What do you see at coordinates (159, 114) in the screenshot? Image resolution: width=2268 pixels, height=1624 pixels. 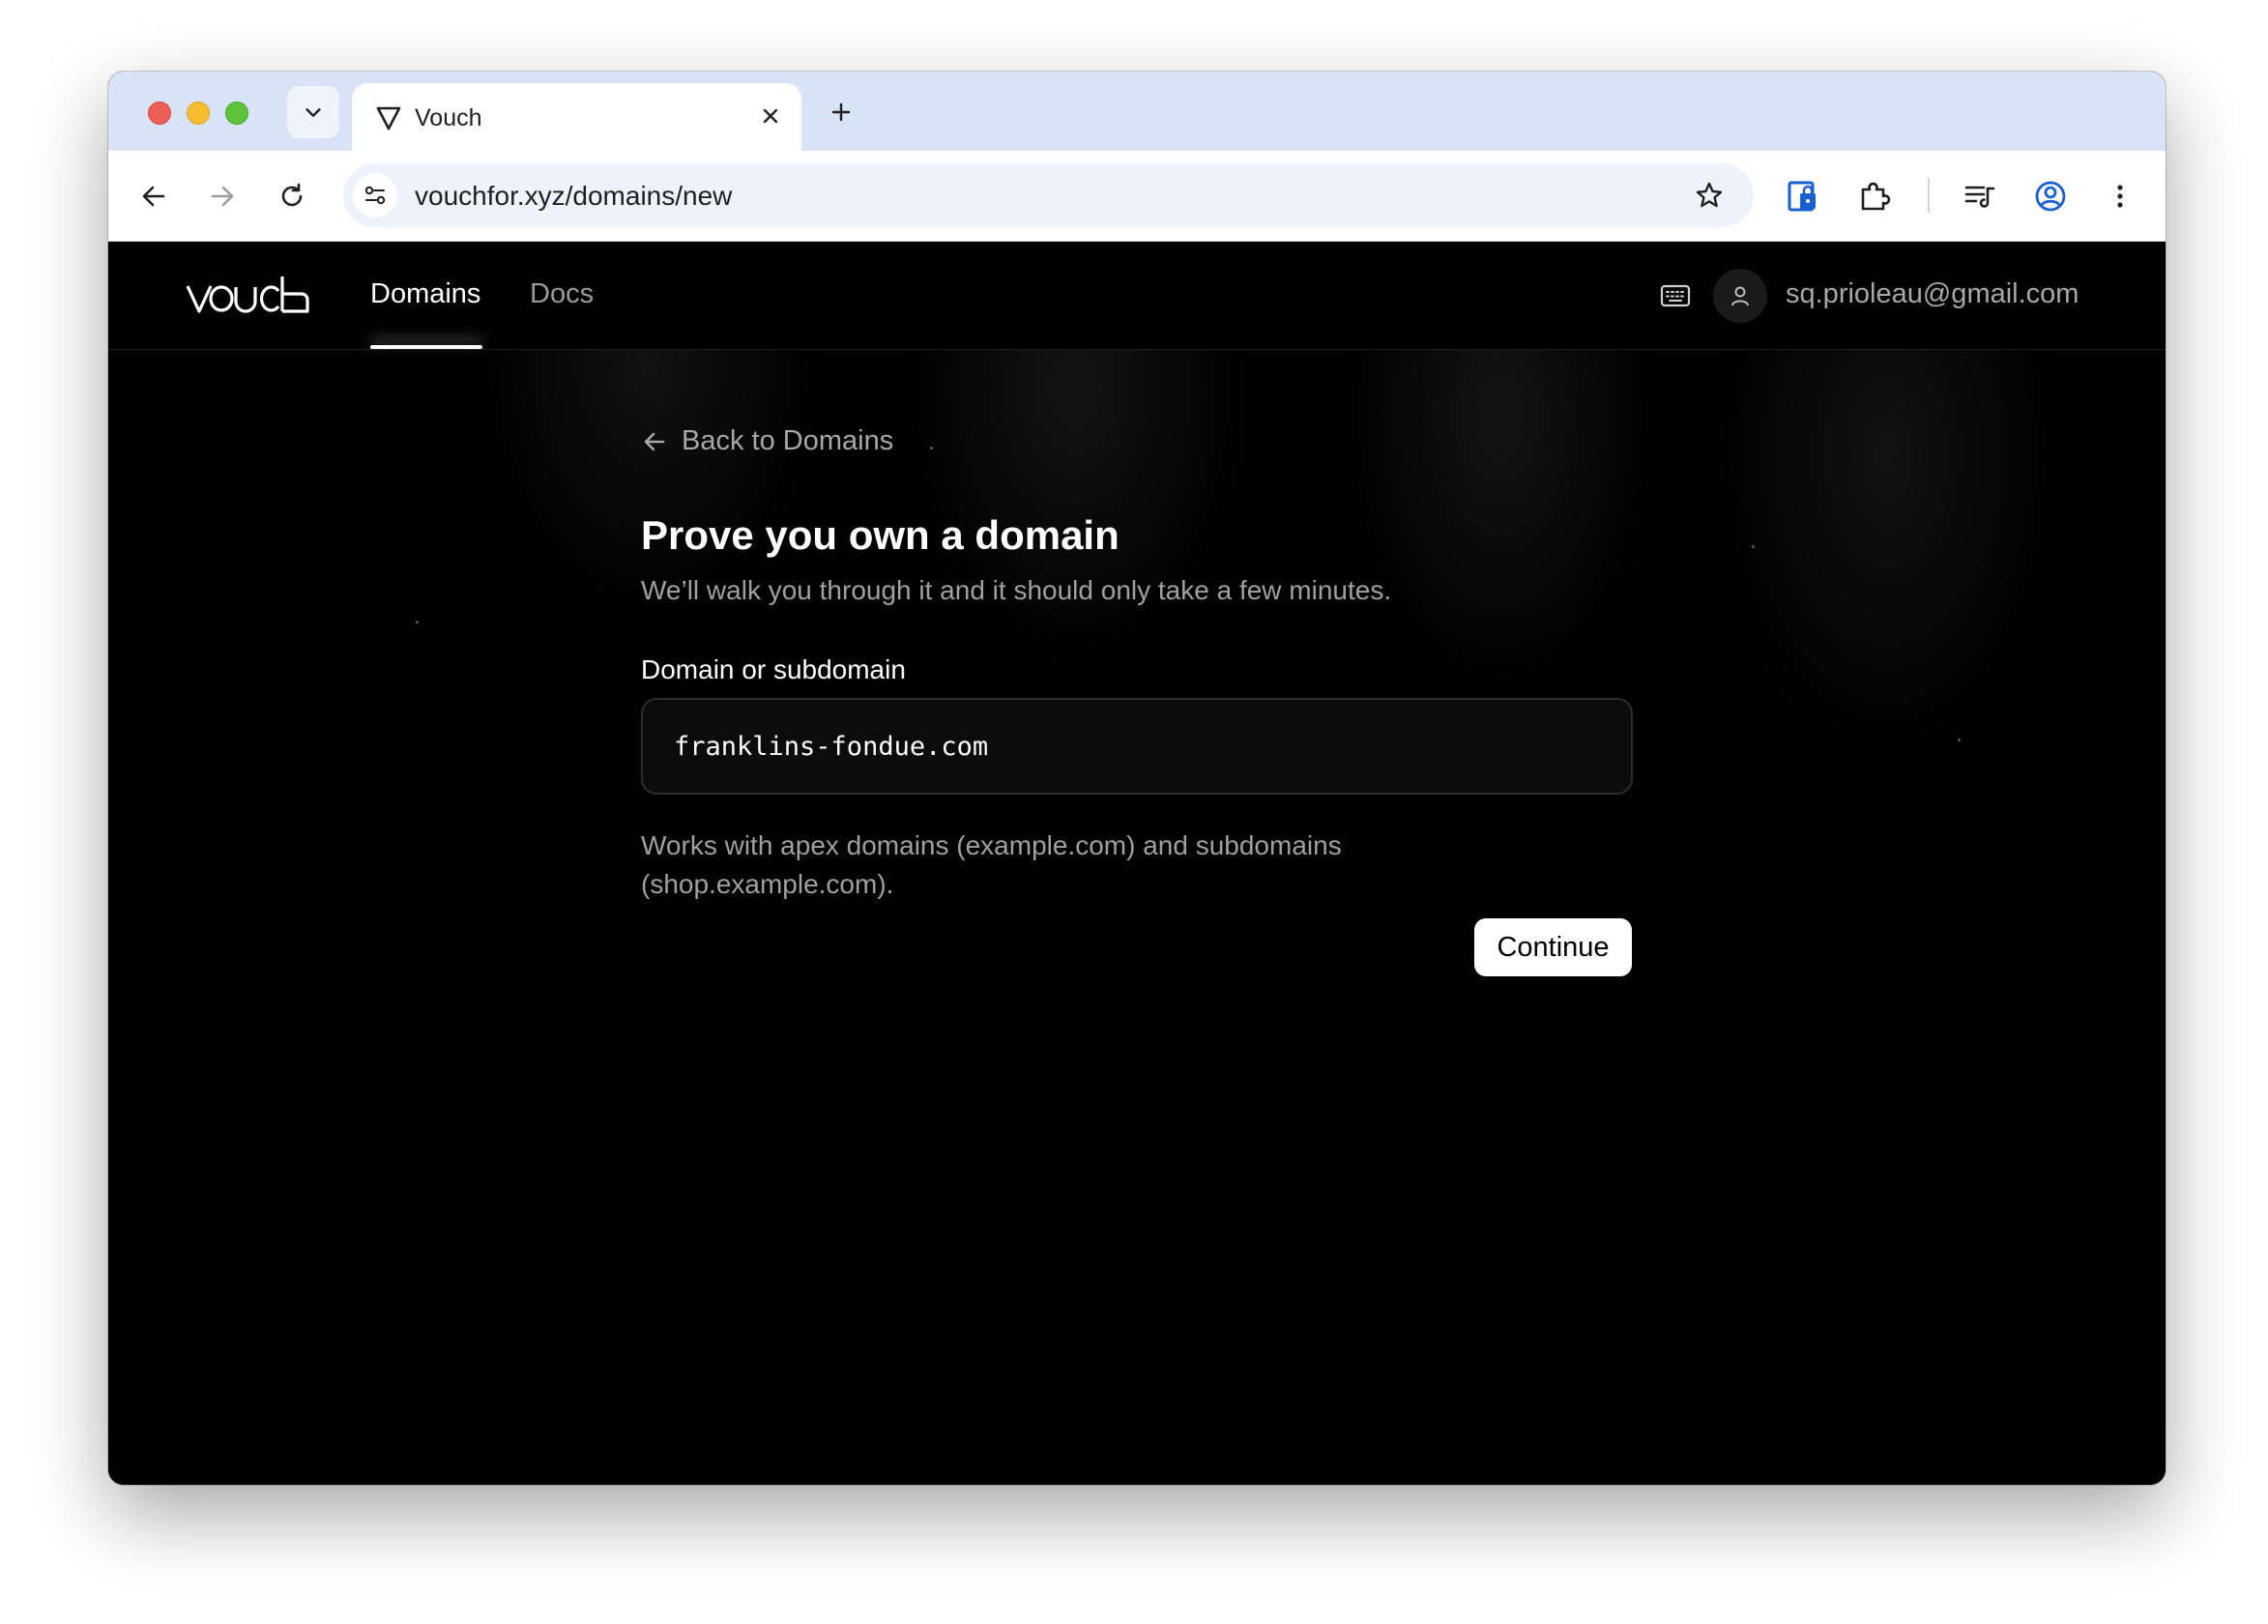 I see `close-window-button` at bounding box center [159, 114].